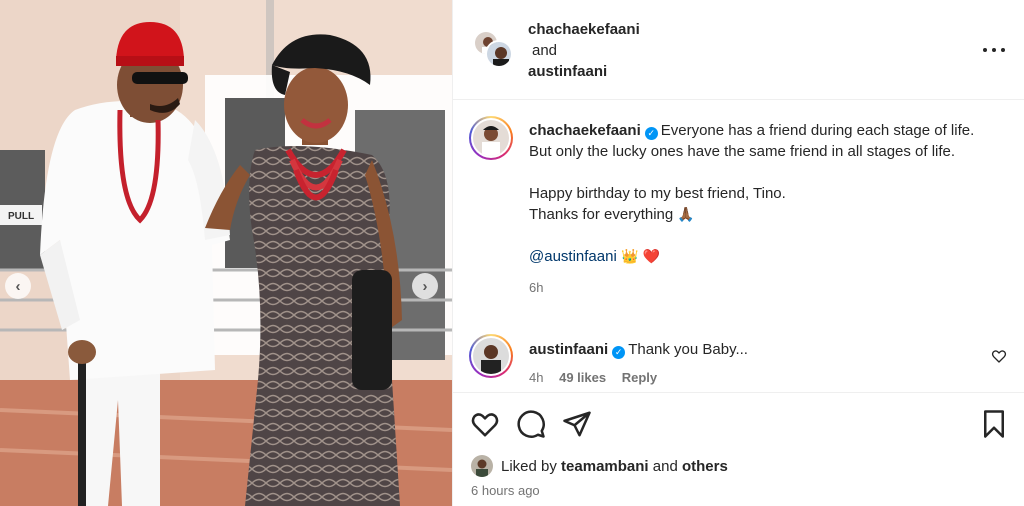  Describe the element at coordinates (545, 50) in the screenshot. I see `joiner-text: and` at that location.